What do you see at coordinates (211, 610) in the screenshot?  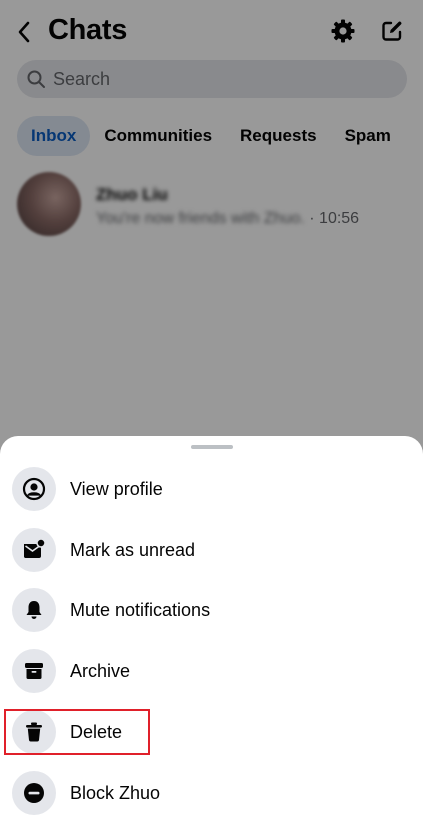 I see `mute-notifications-button: Mute notifications` at bounding box center [211, 610].